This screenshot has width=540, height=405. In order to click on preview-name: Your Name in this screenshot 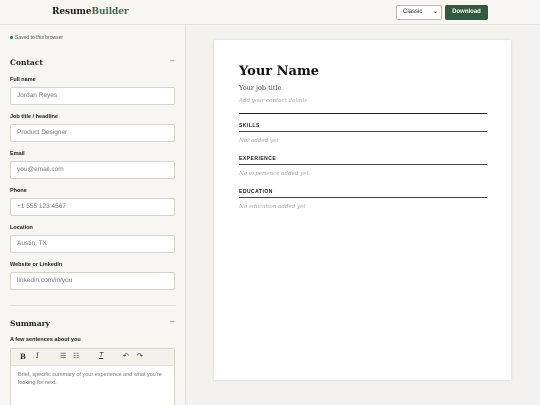, I will do `click(279, 71)`.